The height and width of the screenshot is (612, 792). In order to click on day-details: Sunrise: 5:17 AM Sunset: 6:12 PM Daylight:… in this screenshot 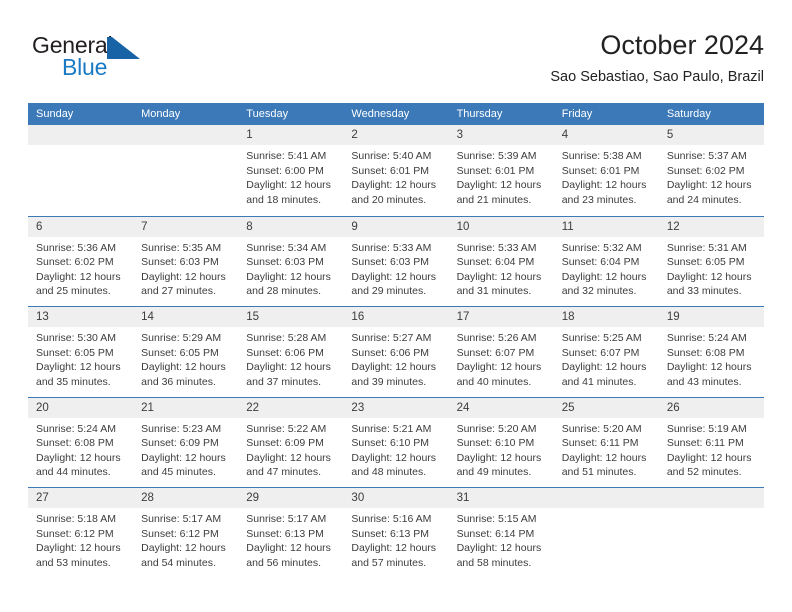, I will do `click(185, 539)`.